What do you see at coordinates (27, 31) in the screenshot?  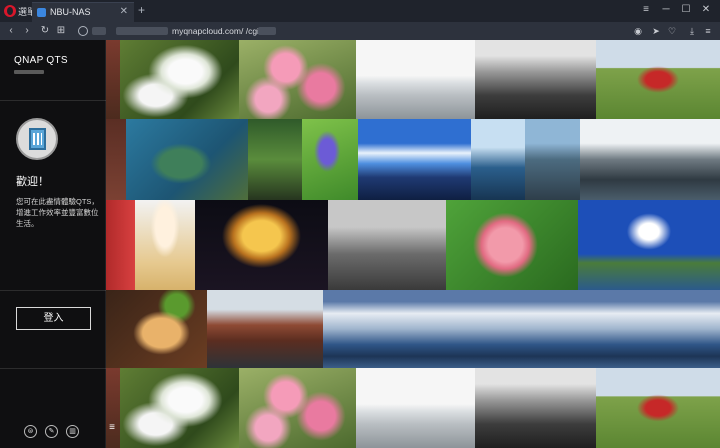 I see `forward-icon: ›` at bounding box center [27, 31].